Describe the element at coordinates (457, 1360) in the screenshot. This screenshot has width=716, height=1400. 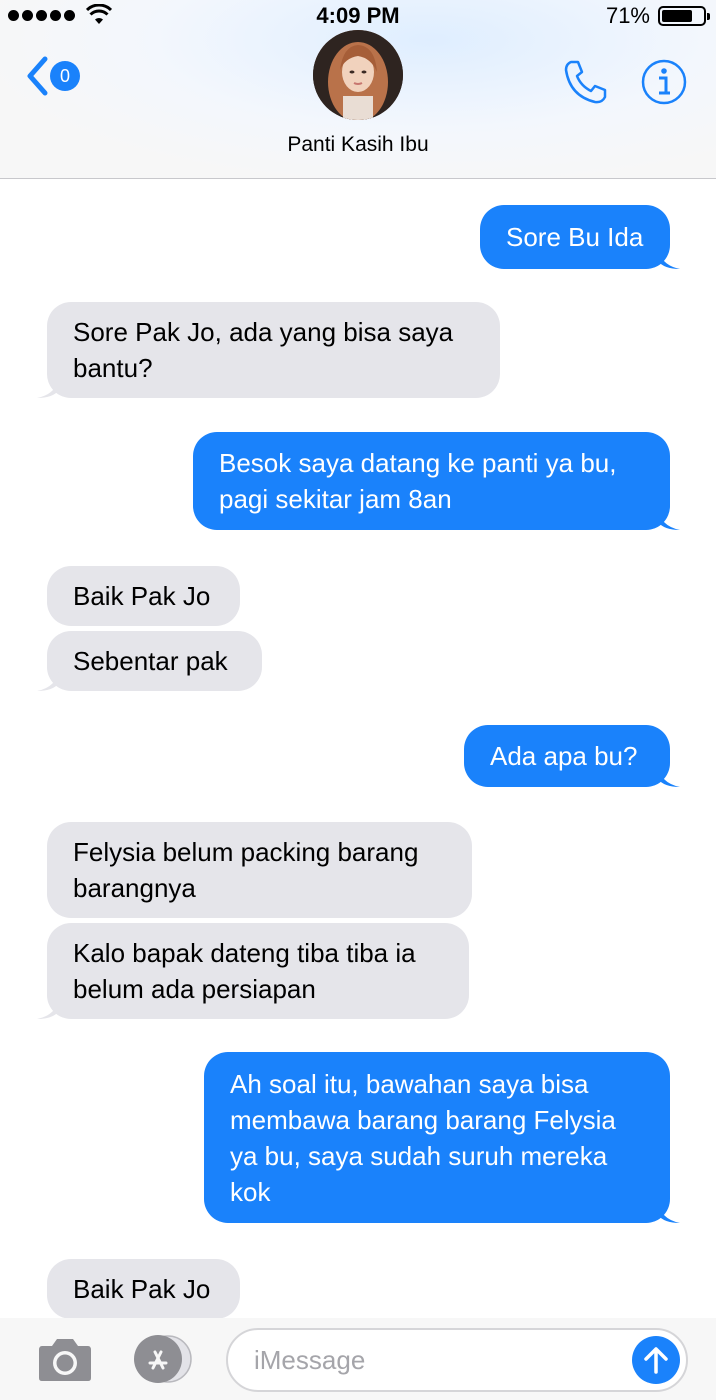
I see `imessage-input` at that location.